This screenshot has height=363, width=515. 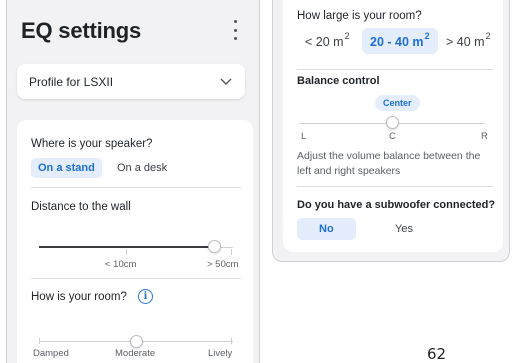 What do you see at coordinates (135, 353) in the screenshot?
I see `room-label-moderate: Moderate` at bounding box center [135, 353].